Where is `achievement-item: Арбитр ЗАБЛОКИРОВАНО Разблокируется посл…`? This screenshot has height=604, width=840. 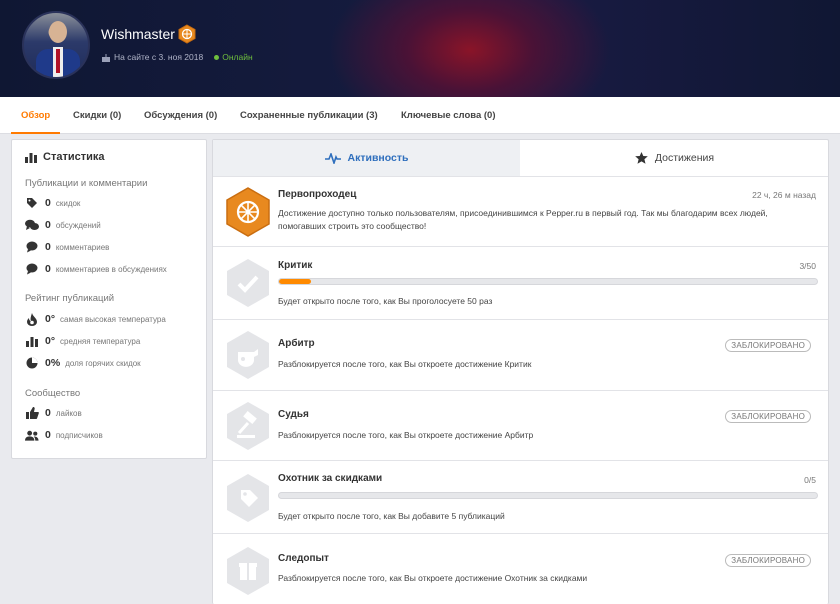
achievement-item: Арбитр ЗАБЛОКИРОВАНО Разблокируется посл… is located at coordinates (520, 355).